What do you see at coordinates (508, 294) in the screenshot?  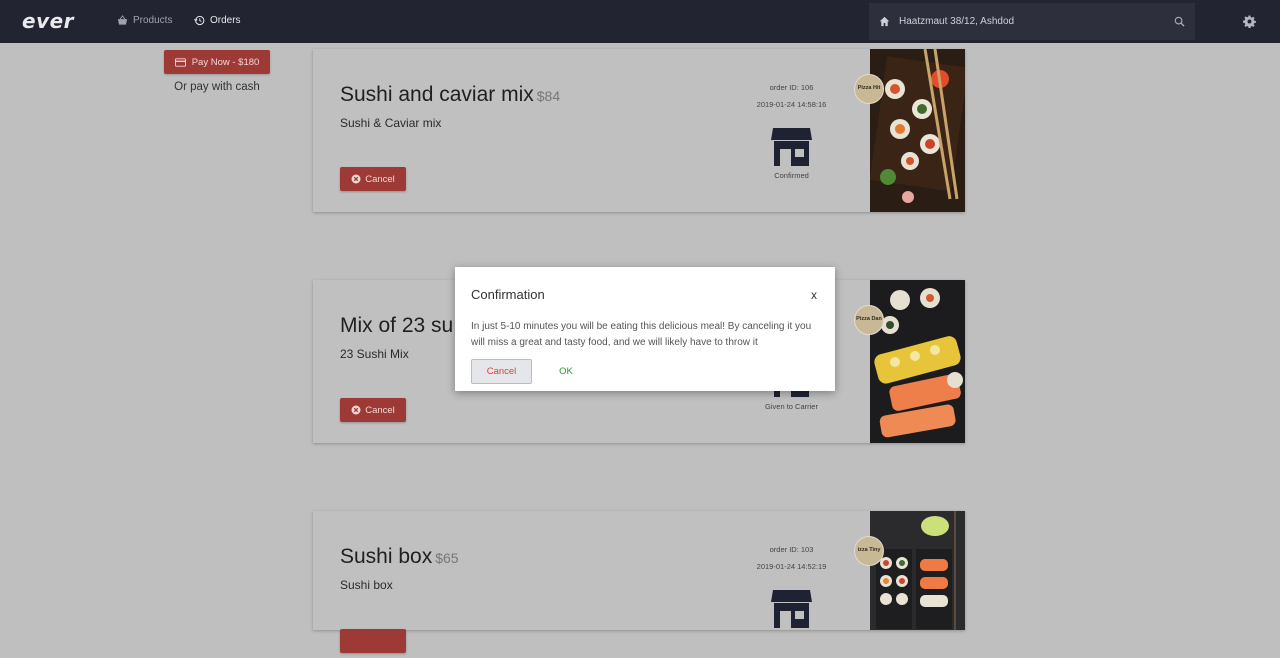 I see `dialog-title: Confirmation` at bounding box center [508, 294].